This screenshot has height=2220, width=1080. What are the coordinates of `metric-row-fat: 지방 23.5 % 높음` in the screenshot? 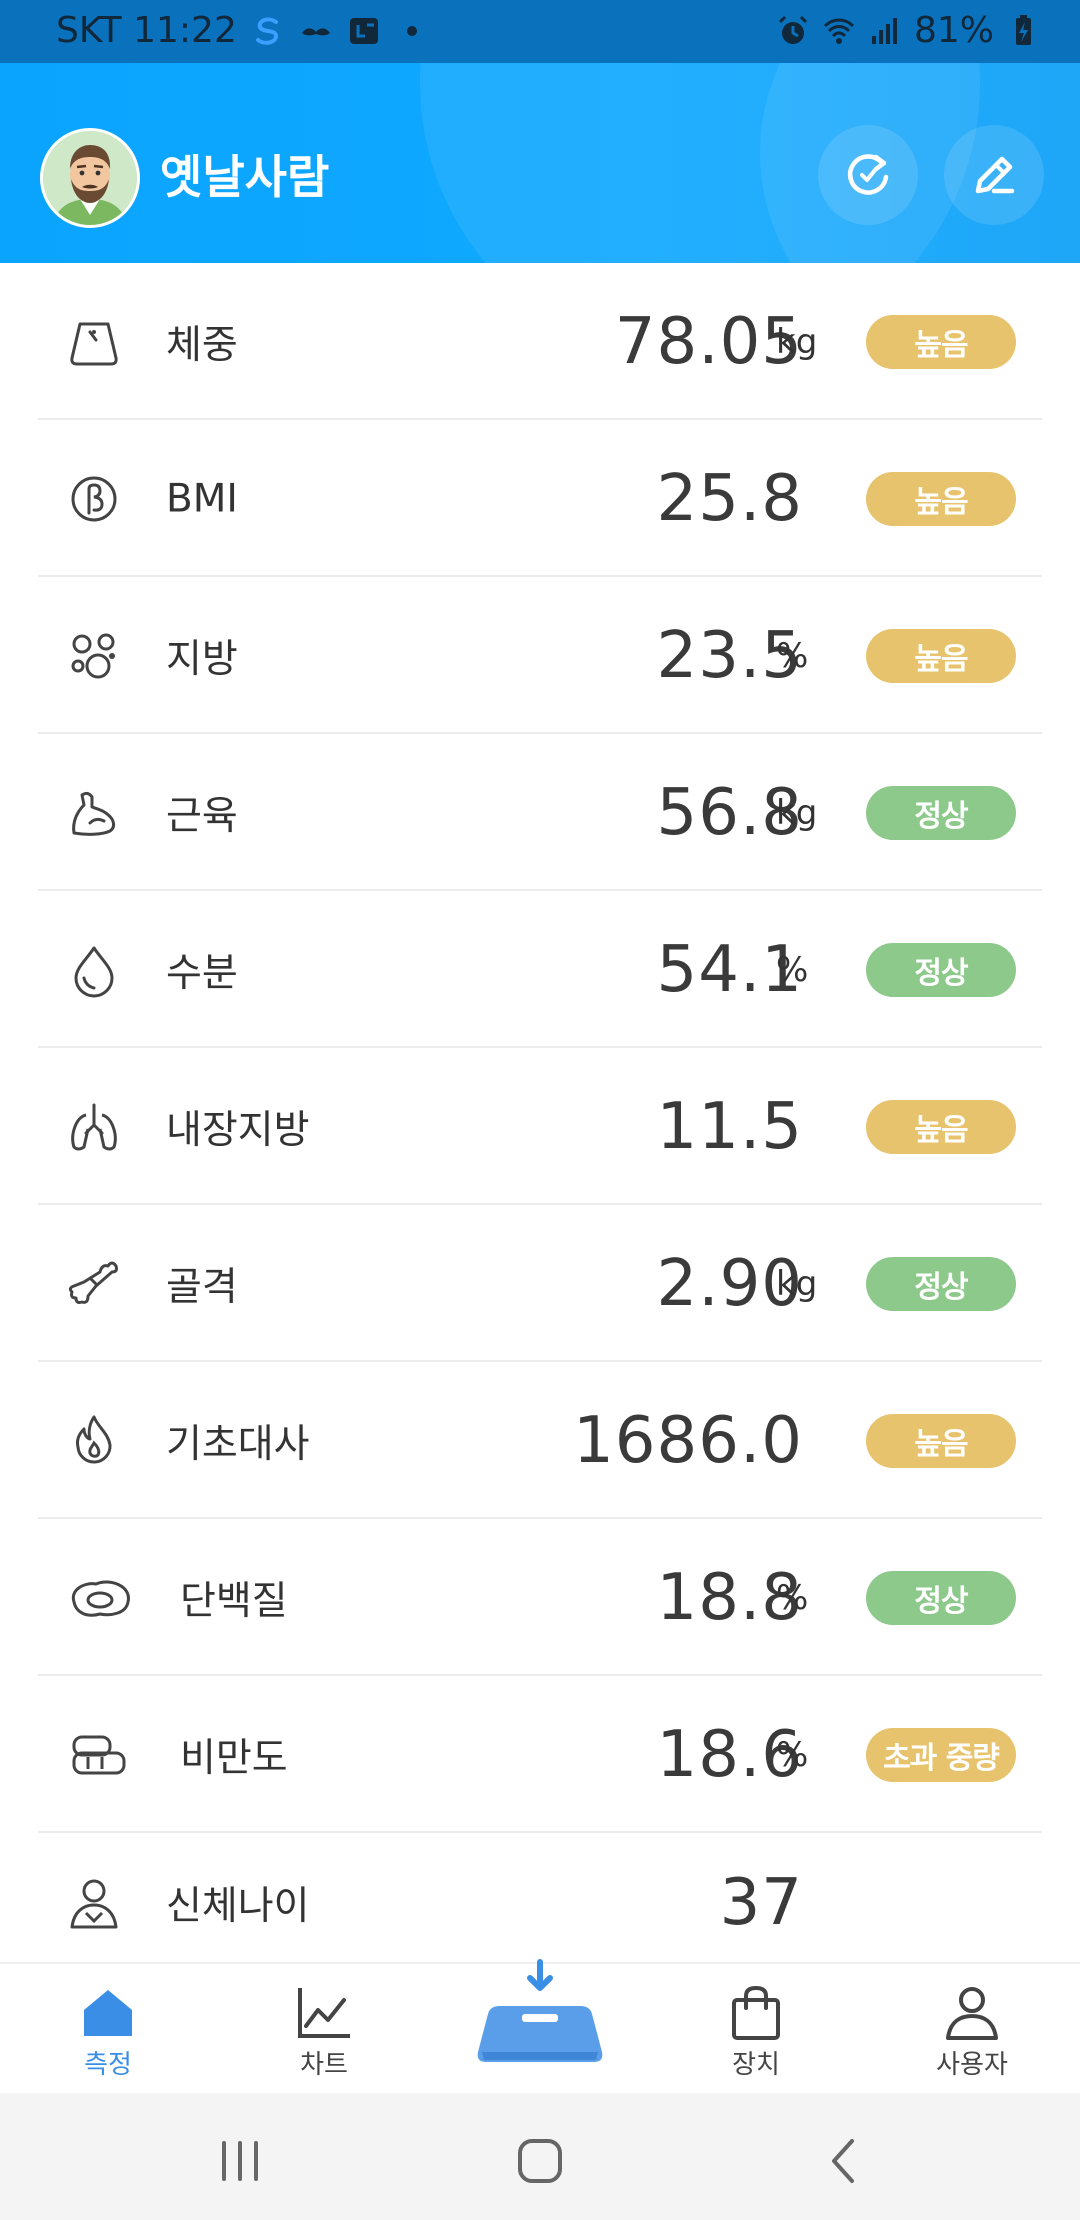 It's located at (540, 655).